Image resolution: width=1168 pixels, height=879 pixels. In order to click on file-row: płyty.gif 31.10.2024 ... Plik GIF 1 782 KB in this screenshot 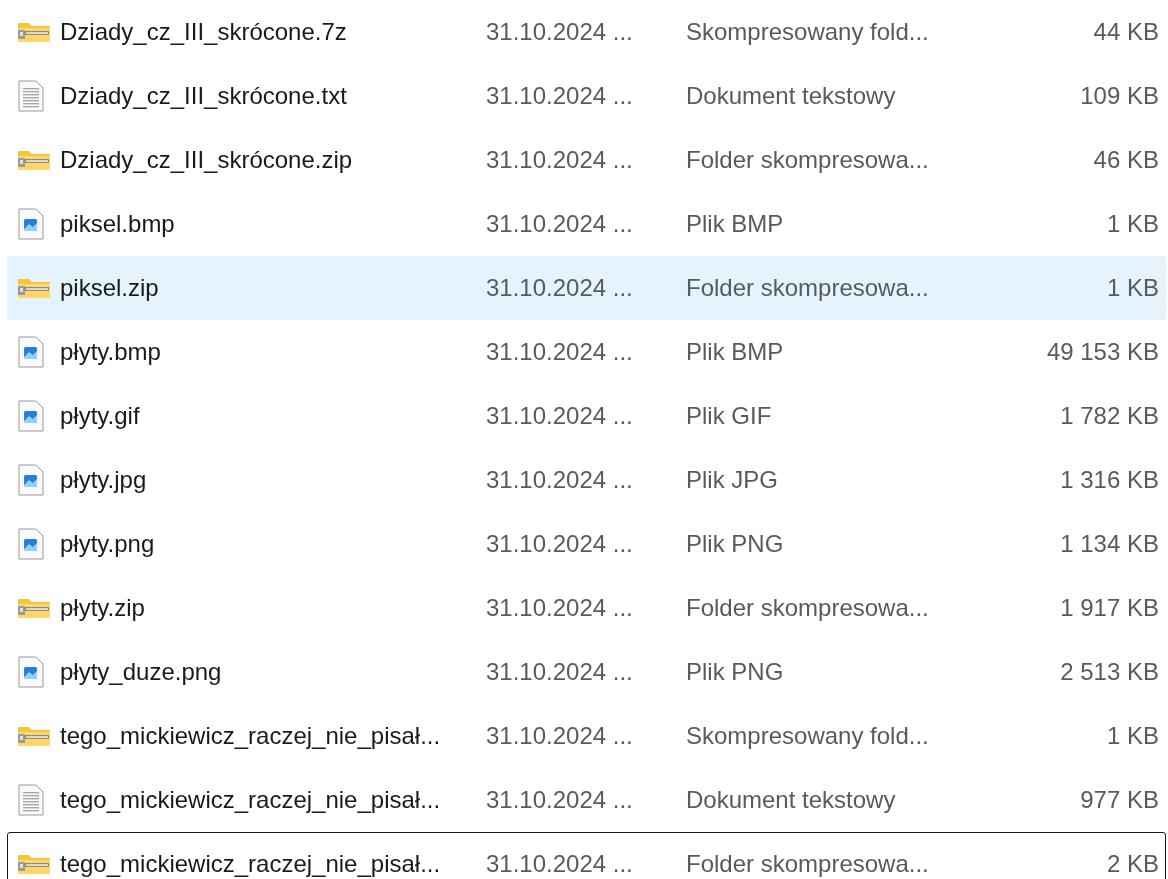, I will do `click(586, 416)`.